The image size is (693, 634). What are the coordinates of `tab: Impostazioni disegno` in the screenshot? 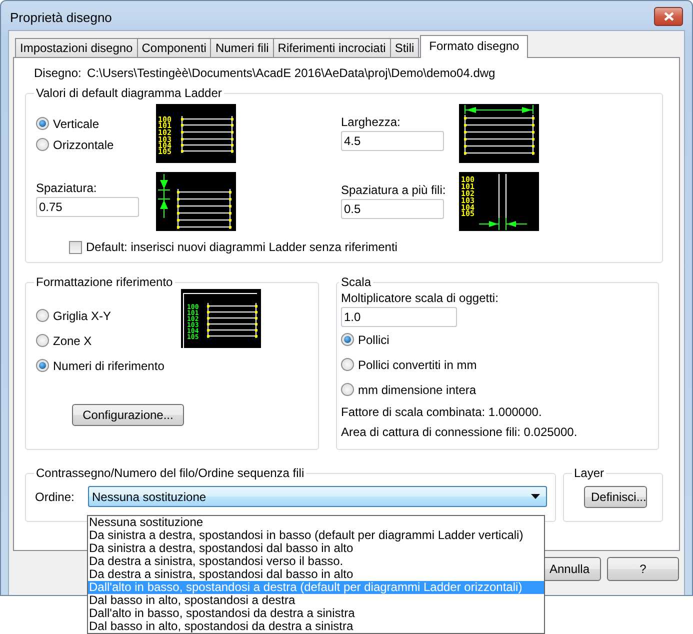 It's located at (76, 47).